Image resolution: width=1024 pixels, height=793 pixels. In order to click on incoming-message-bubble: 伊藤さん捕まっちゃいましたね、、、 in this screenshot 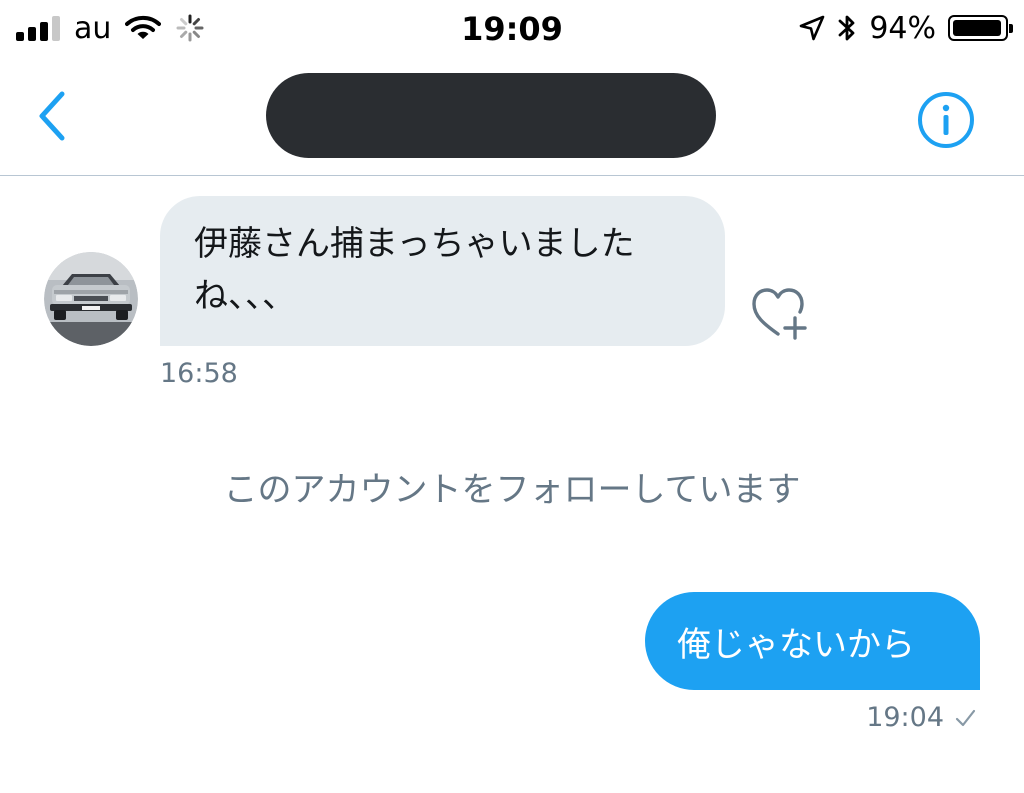, I will do `click(442, 271)`.